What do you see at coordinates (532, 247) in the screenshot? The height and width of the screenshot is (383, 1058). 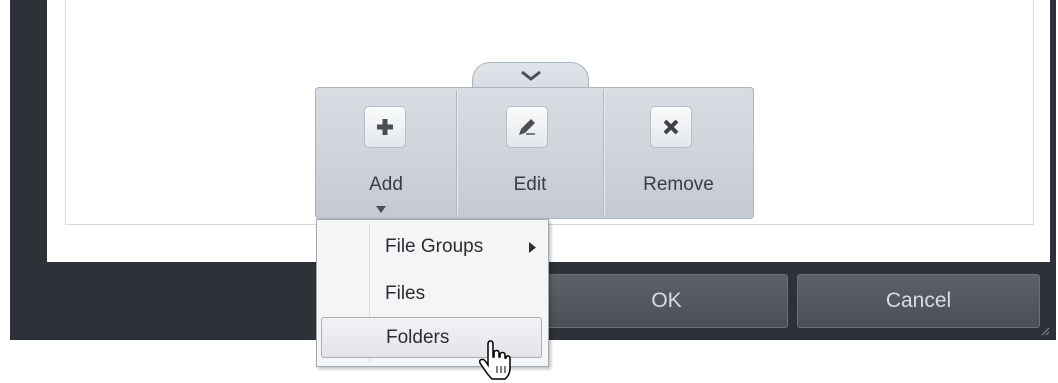 I see `chevron-right-icon` at bounding box center [532, 247].